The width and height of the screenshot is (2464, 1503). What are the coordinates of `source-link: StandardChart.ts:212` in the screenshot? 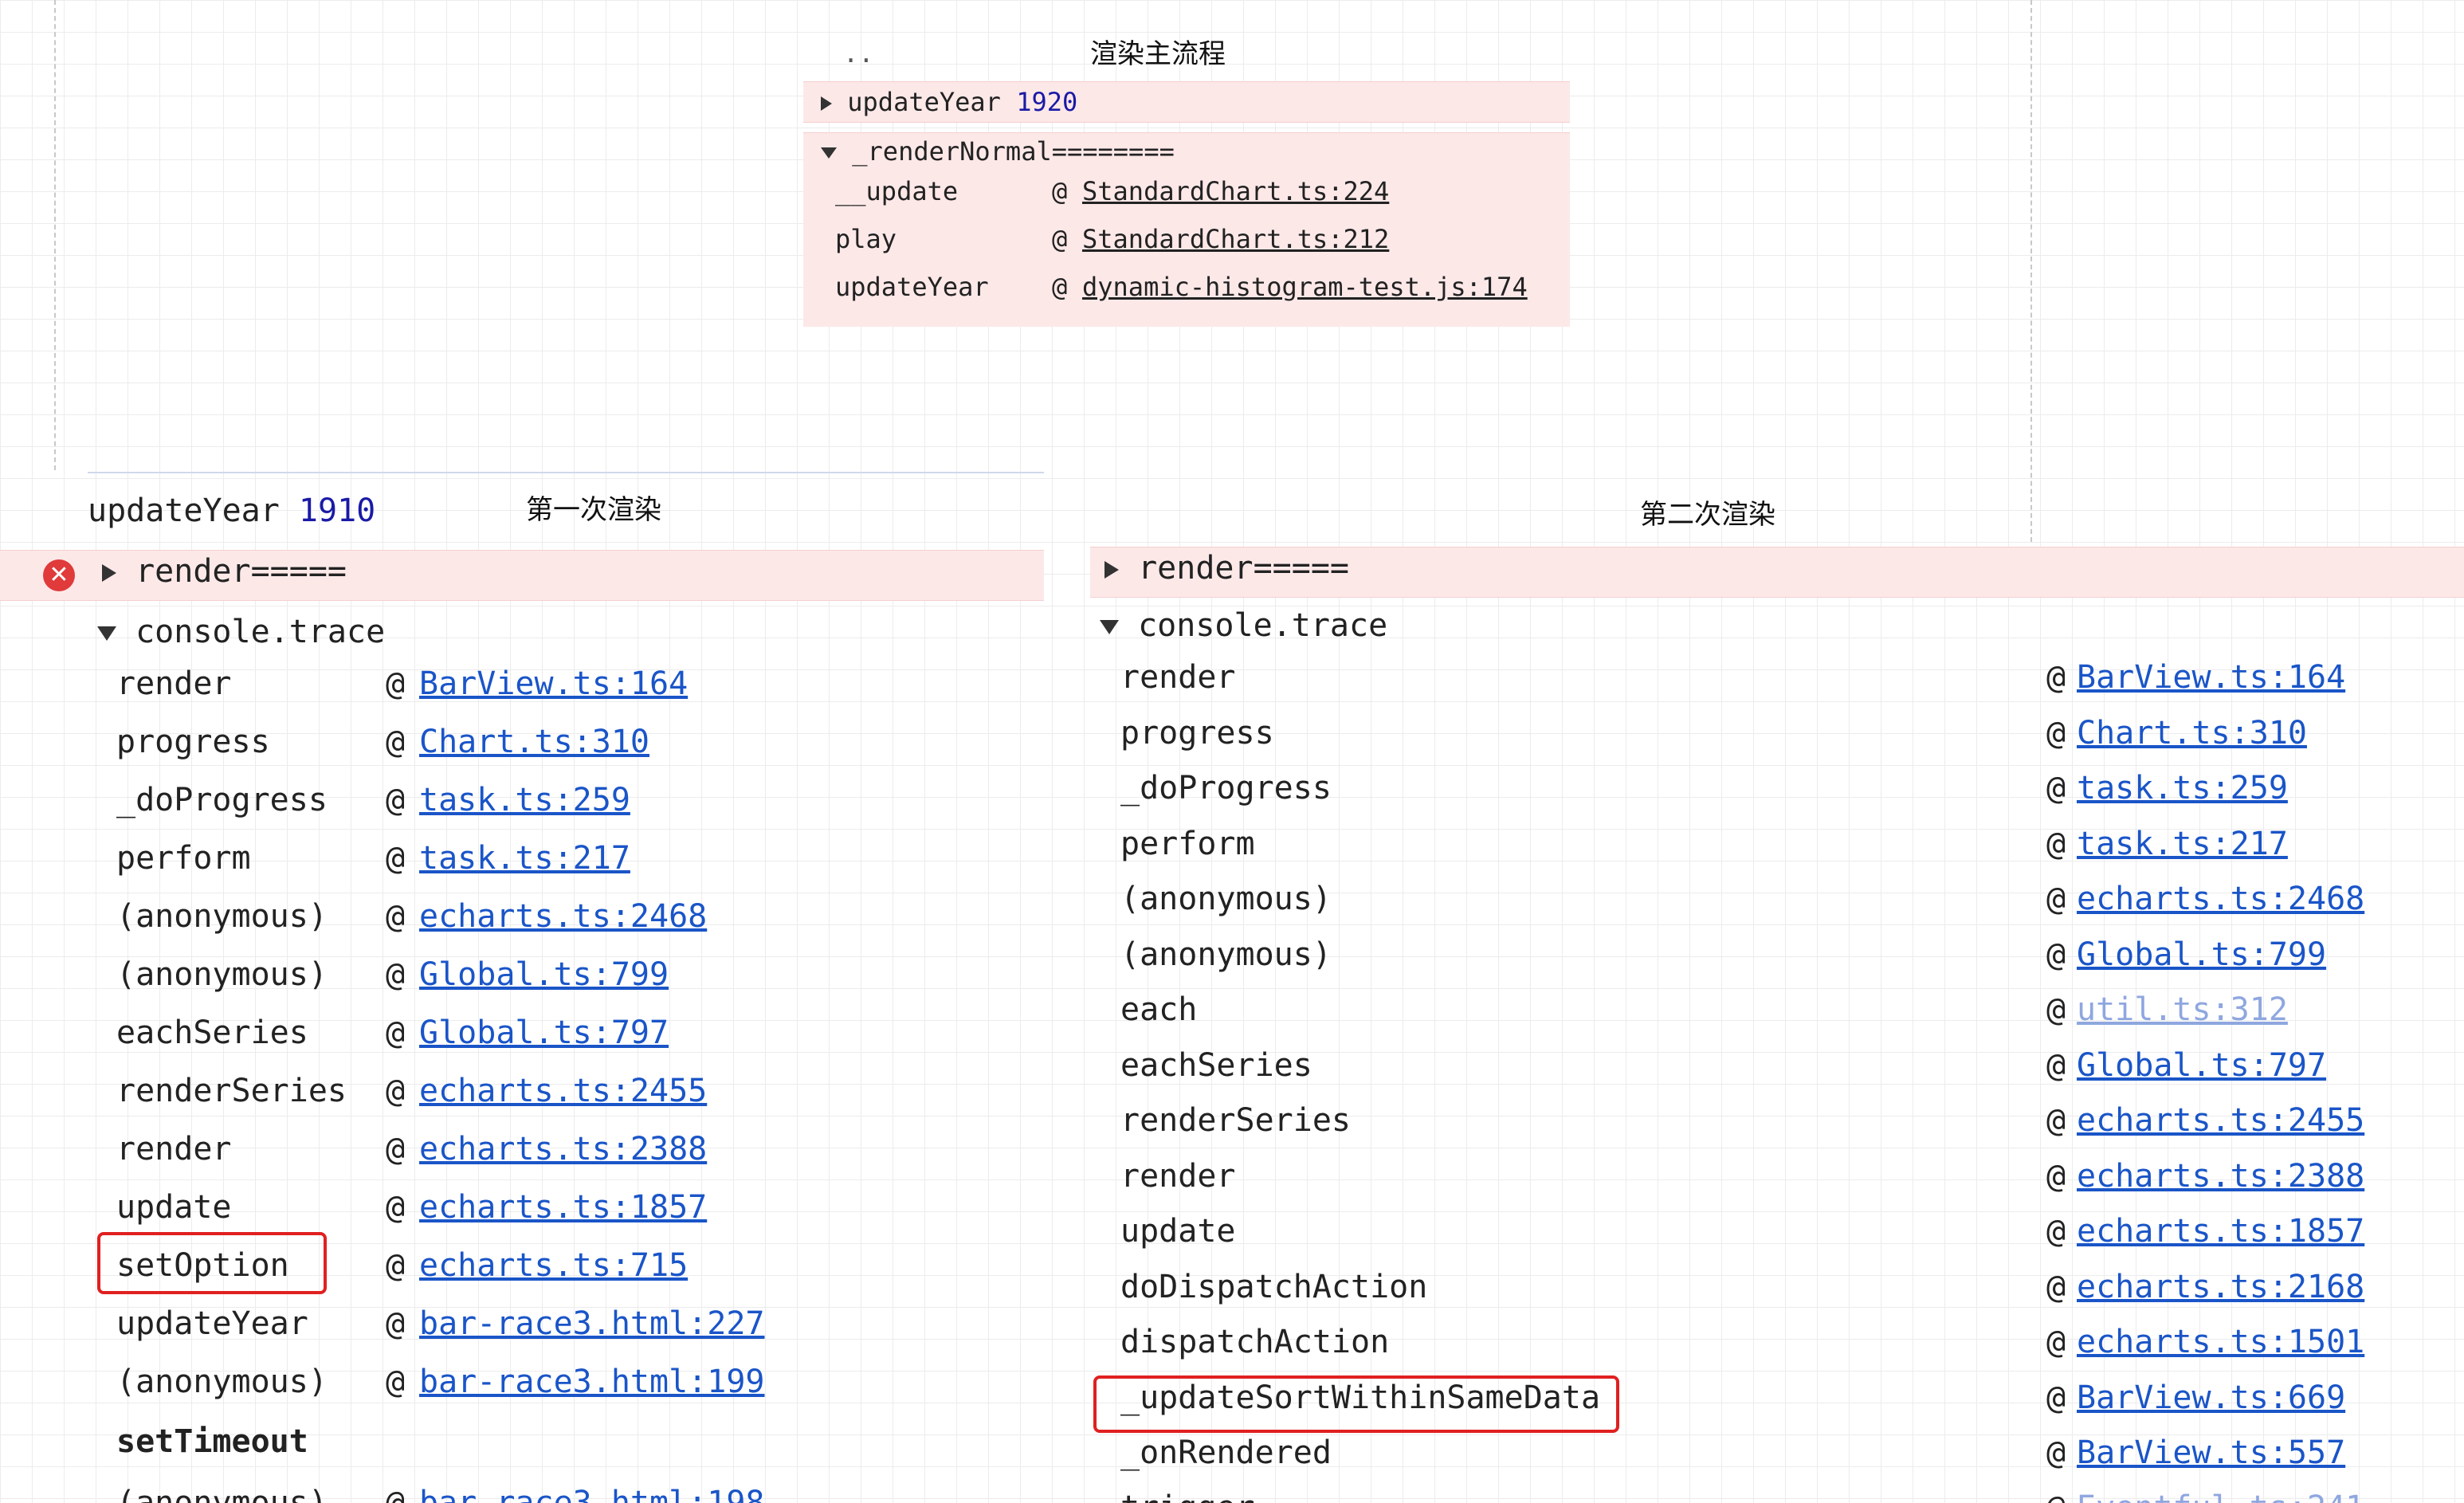 It's located at (1235, 239).